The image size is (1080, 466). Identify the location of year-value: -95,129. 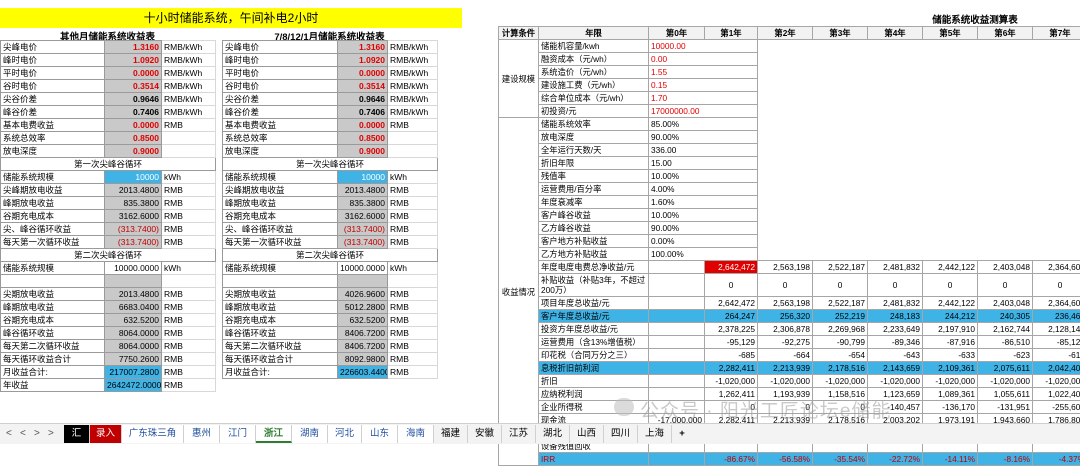
(731, 342).